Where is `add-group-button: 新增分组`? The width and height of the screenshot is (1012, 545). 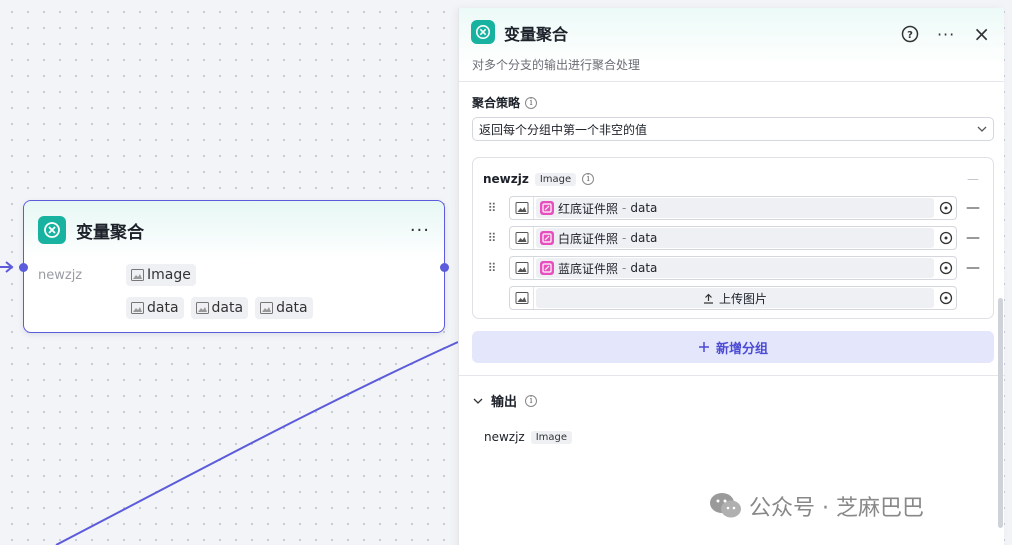 add-group-button: 新增分组 is located at coordinates (733, 347).